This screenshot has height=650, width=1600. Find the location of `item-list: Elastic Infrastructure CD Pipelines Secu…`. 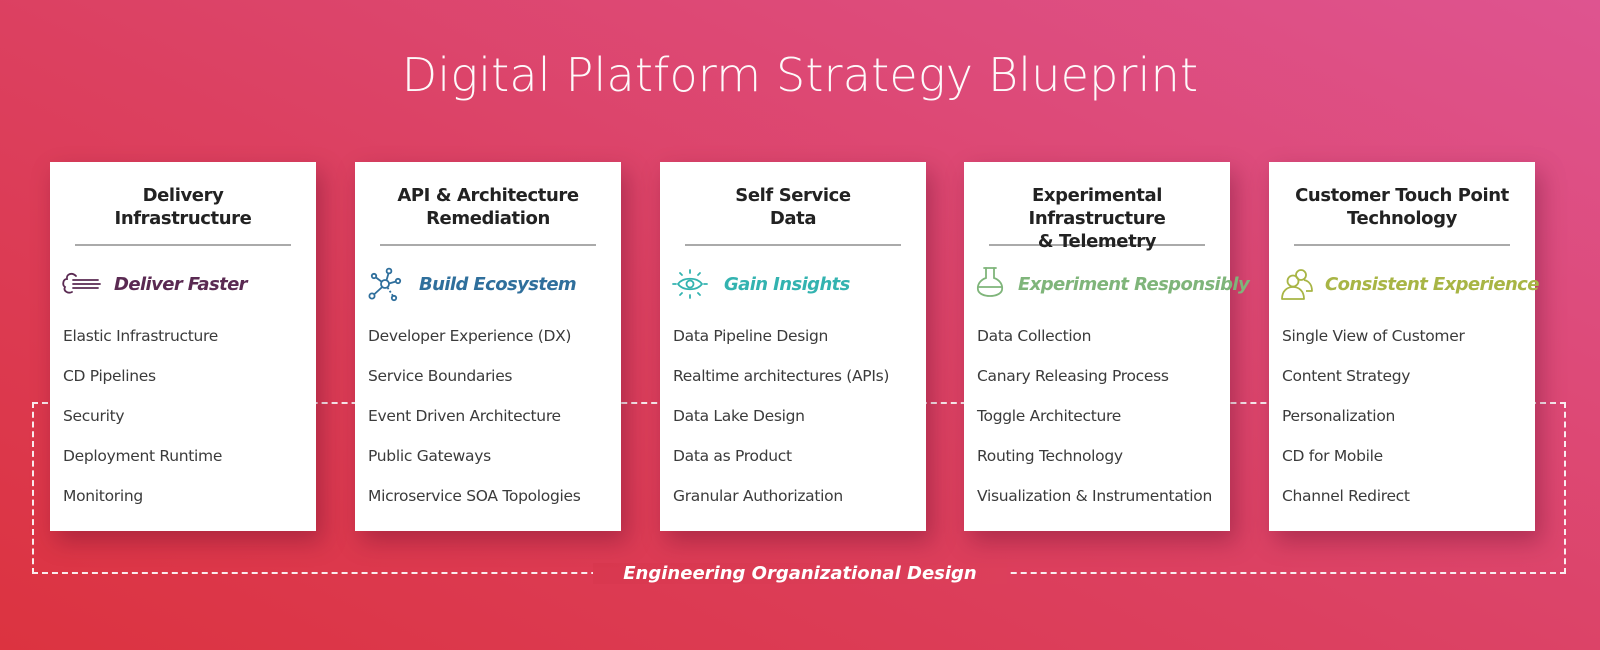

item-list: Elastic Infrastructure CD Pipelines Secu… is located at coordinates (183, 416).